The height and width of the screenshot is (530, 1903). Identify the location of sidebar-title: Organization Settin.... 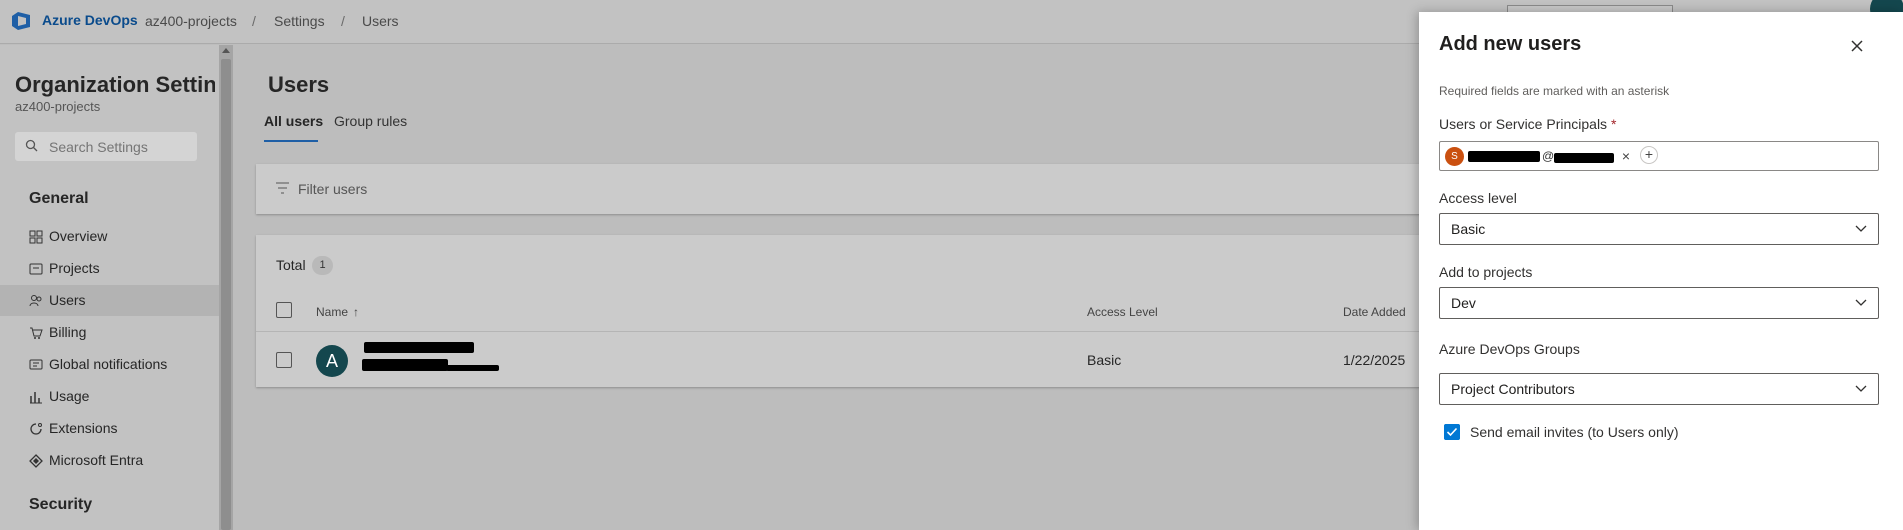
(115, 84).